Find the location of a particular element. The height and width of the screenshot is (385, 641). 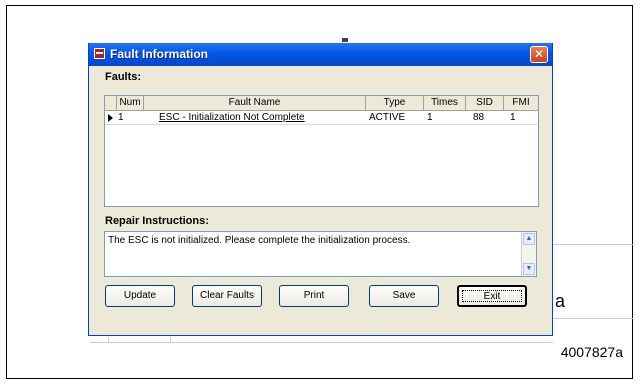

background-text-fragment: a is located at coordinates (560, 301).